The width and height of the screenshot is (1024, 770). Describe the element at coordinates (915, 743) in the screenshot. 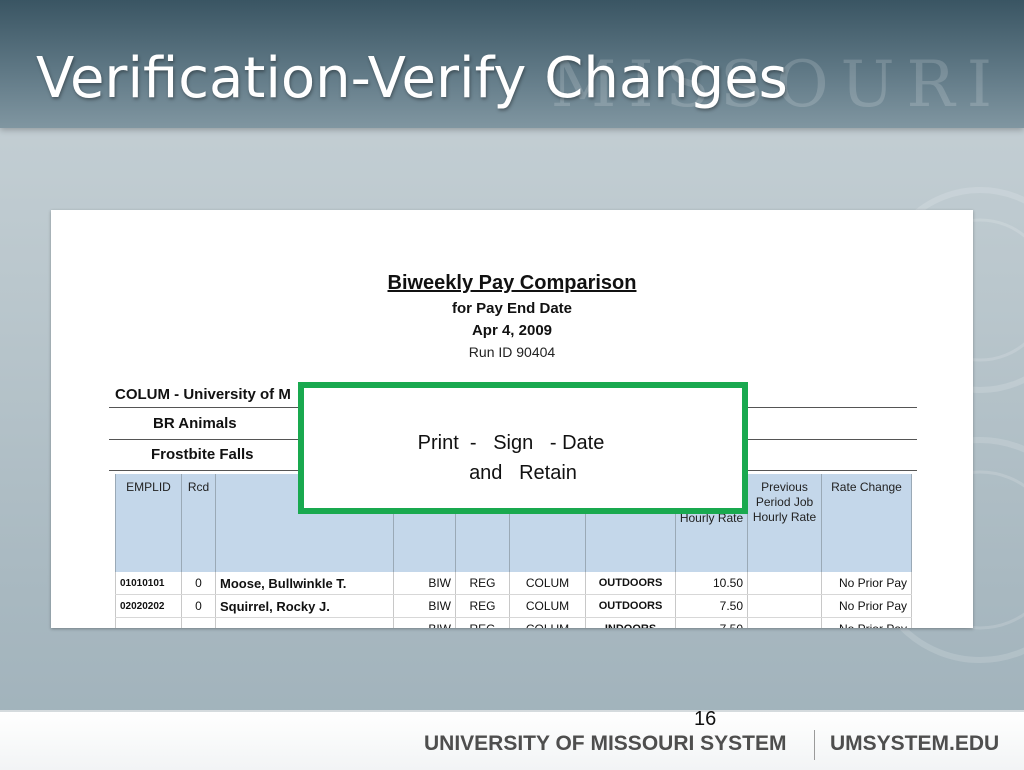

I see `footer-website: UMSYSTEM.EDU` at that location.